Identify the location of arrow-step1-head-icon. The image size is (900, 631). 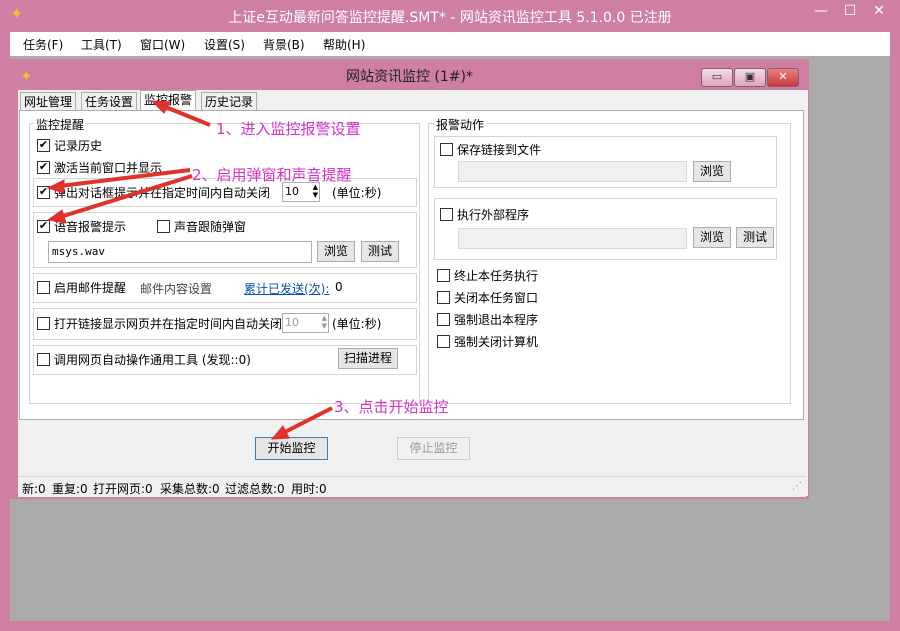
(160, 107).